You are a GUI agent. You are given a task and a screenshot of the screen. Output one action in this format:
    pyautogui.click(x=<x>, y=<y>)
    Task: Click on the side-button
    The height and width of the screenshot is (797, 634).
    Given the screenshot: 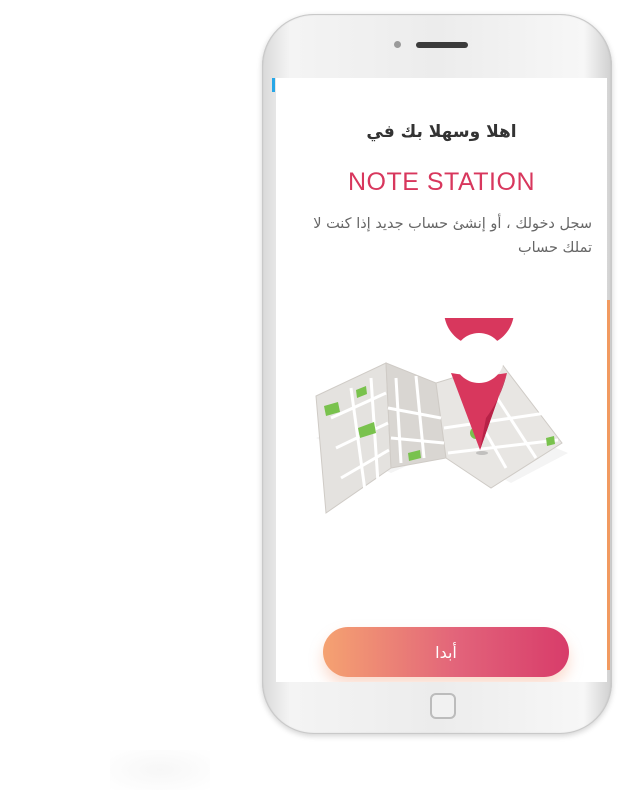 What is the action you would take?
    pyautogui.click(x=273, y=85)
    